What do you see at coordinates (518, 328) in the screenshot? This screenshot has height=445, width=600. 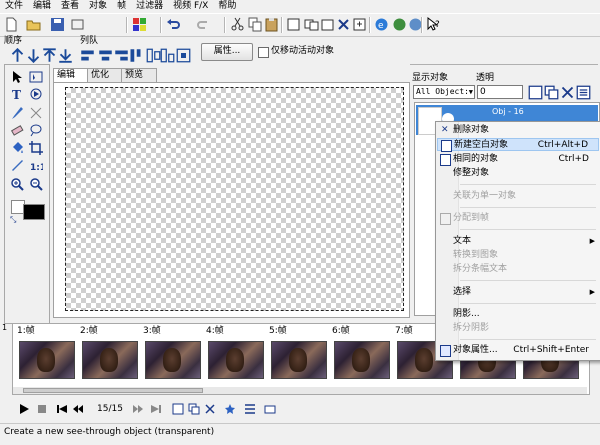 I see `menu-item-split-shadow: 拆分阴影` at bounding box center [518, 328].